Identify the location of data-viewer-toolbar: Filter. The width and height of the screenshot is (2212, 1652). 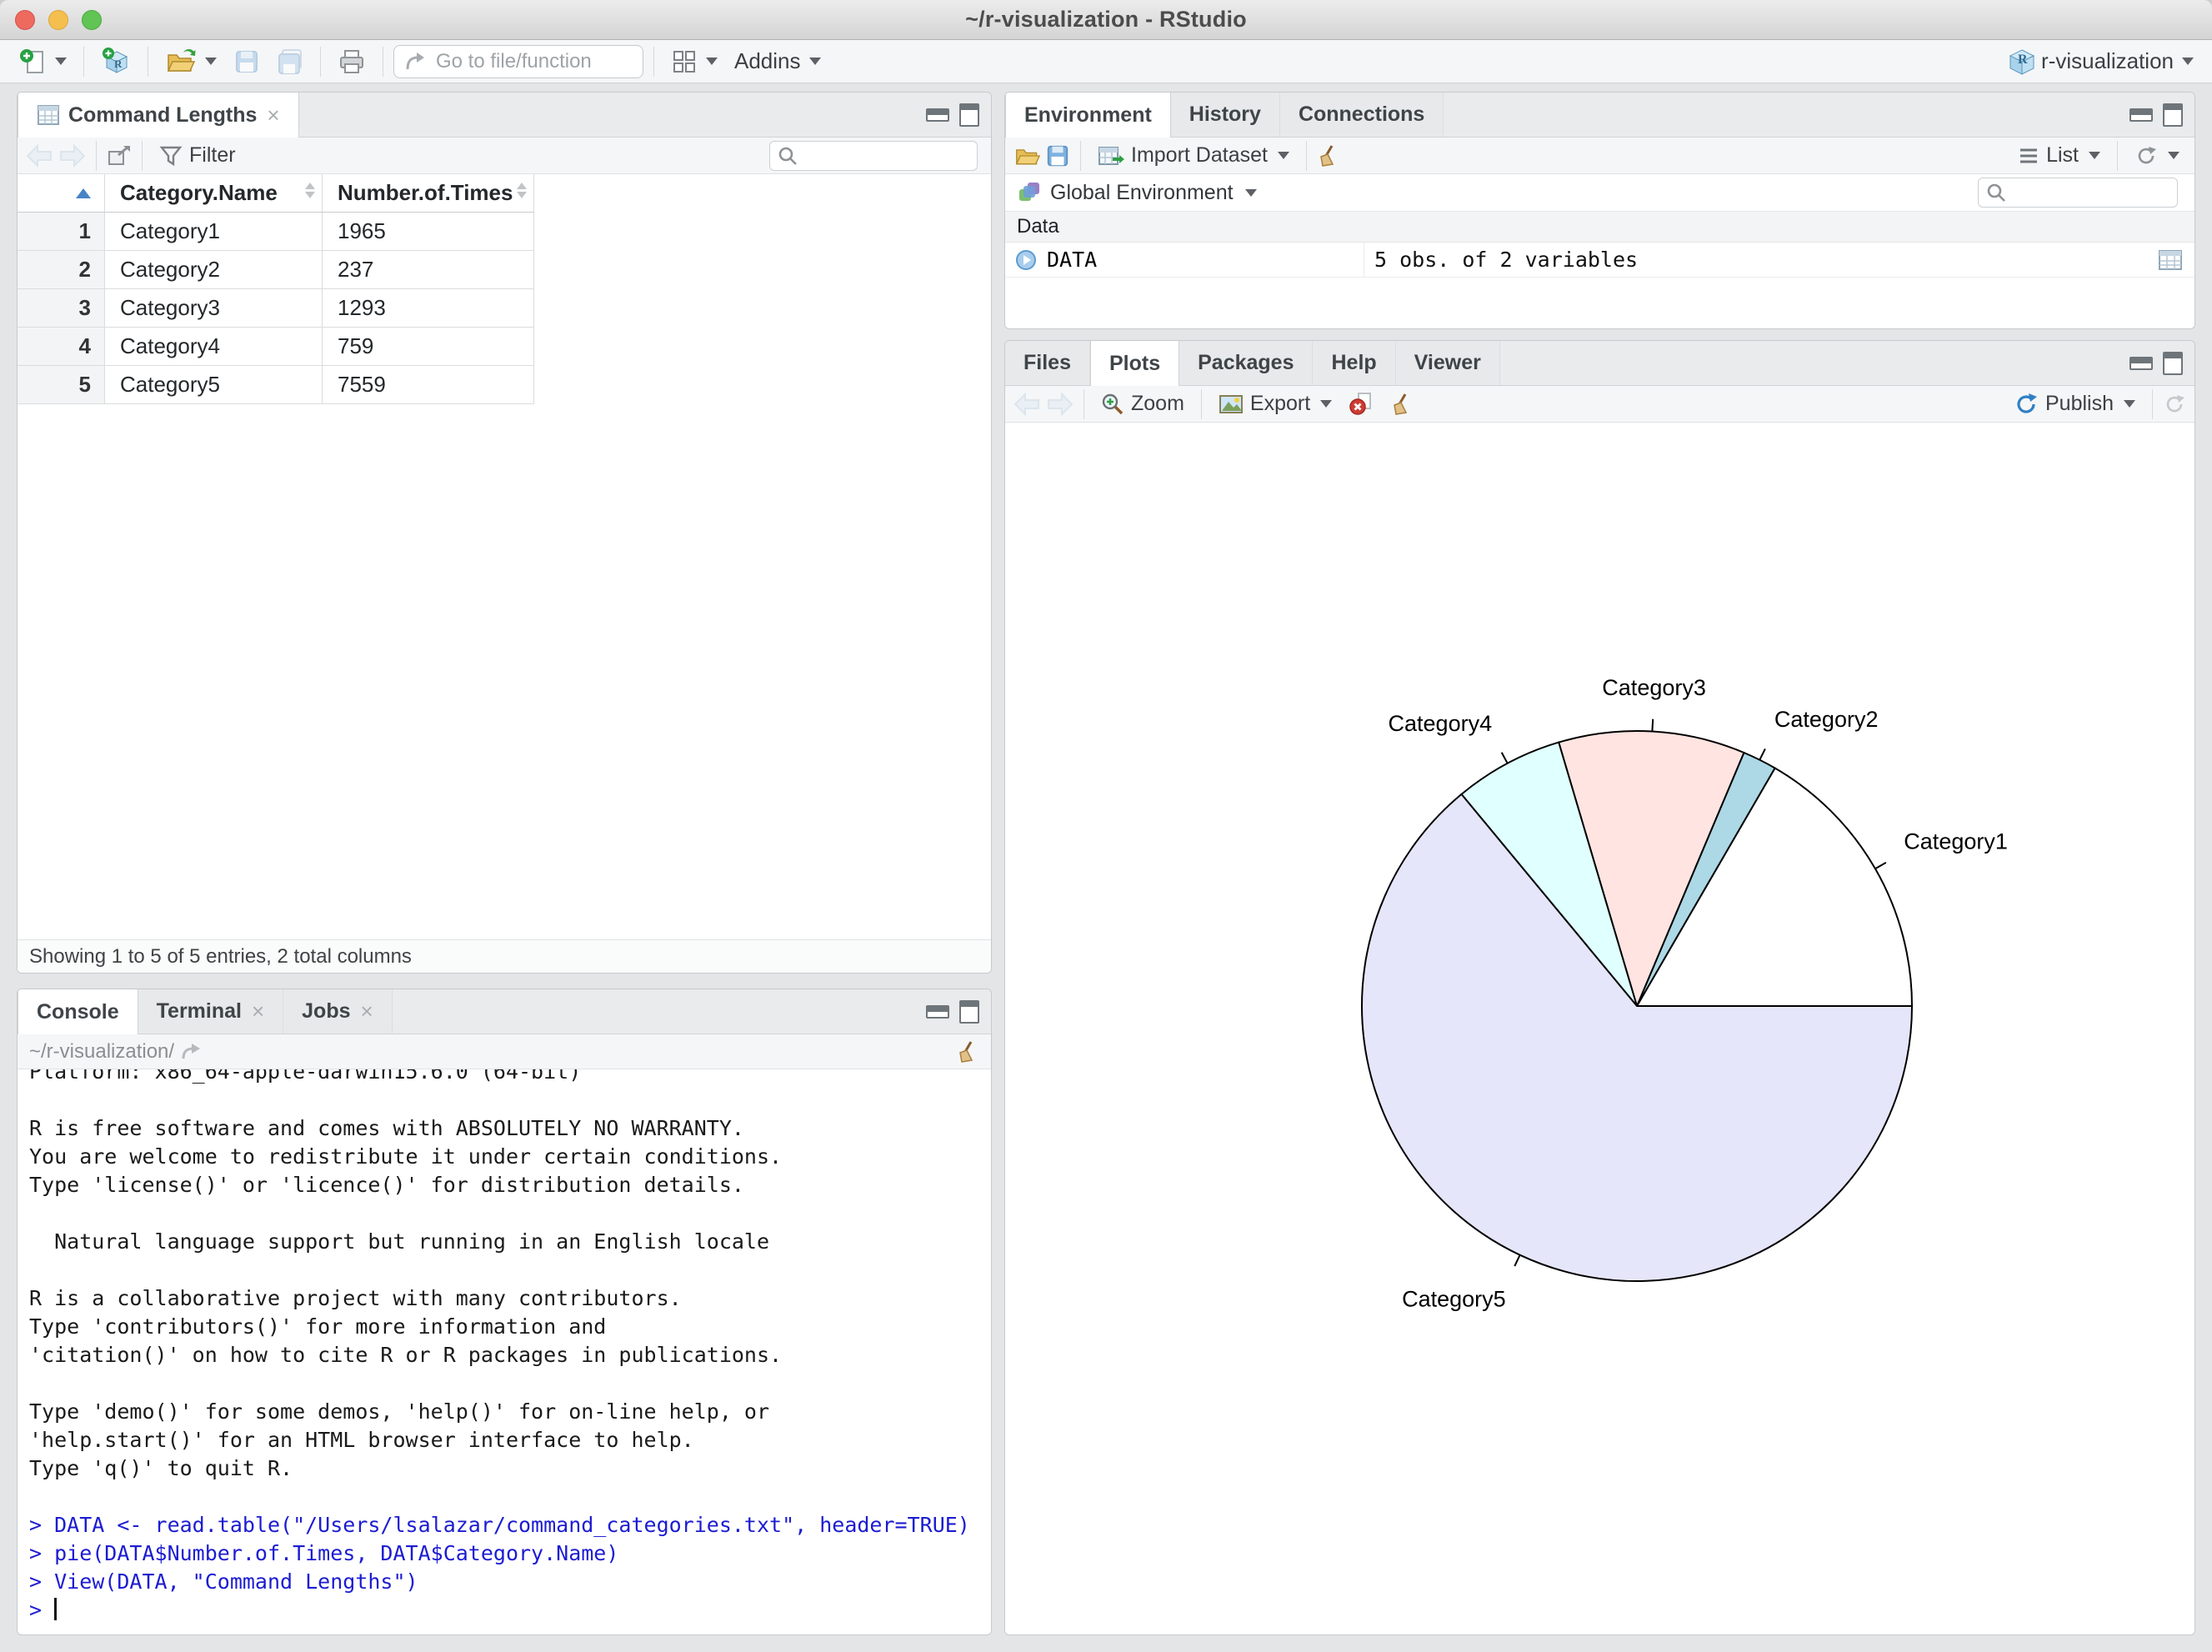
(504, 156).